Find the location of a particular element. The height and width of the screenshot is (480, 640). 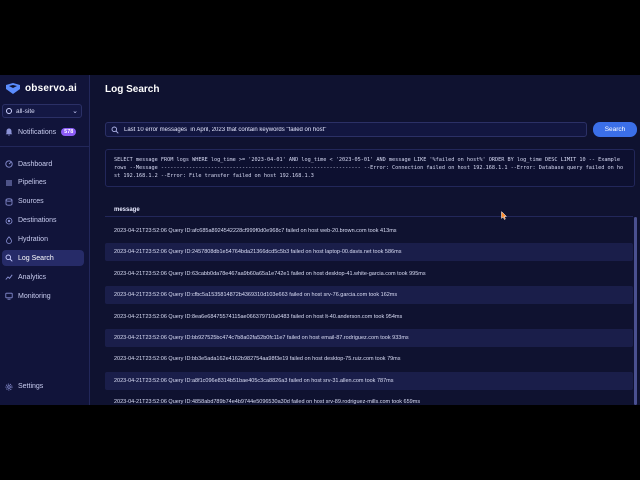

site-selector-value: all-site is located at coordinates (25, 111).